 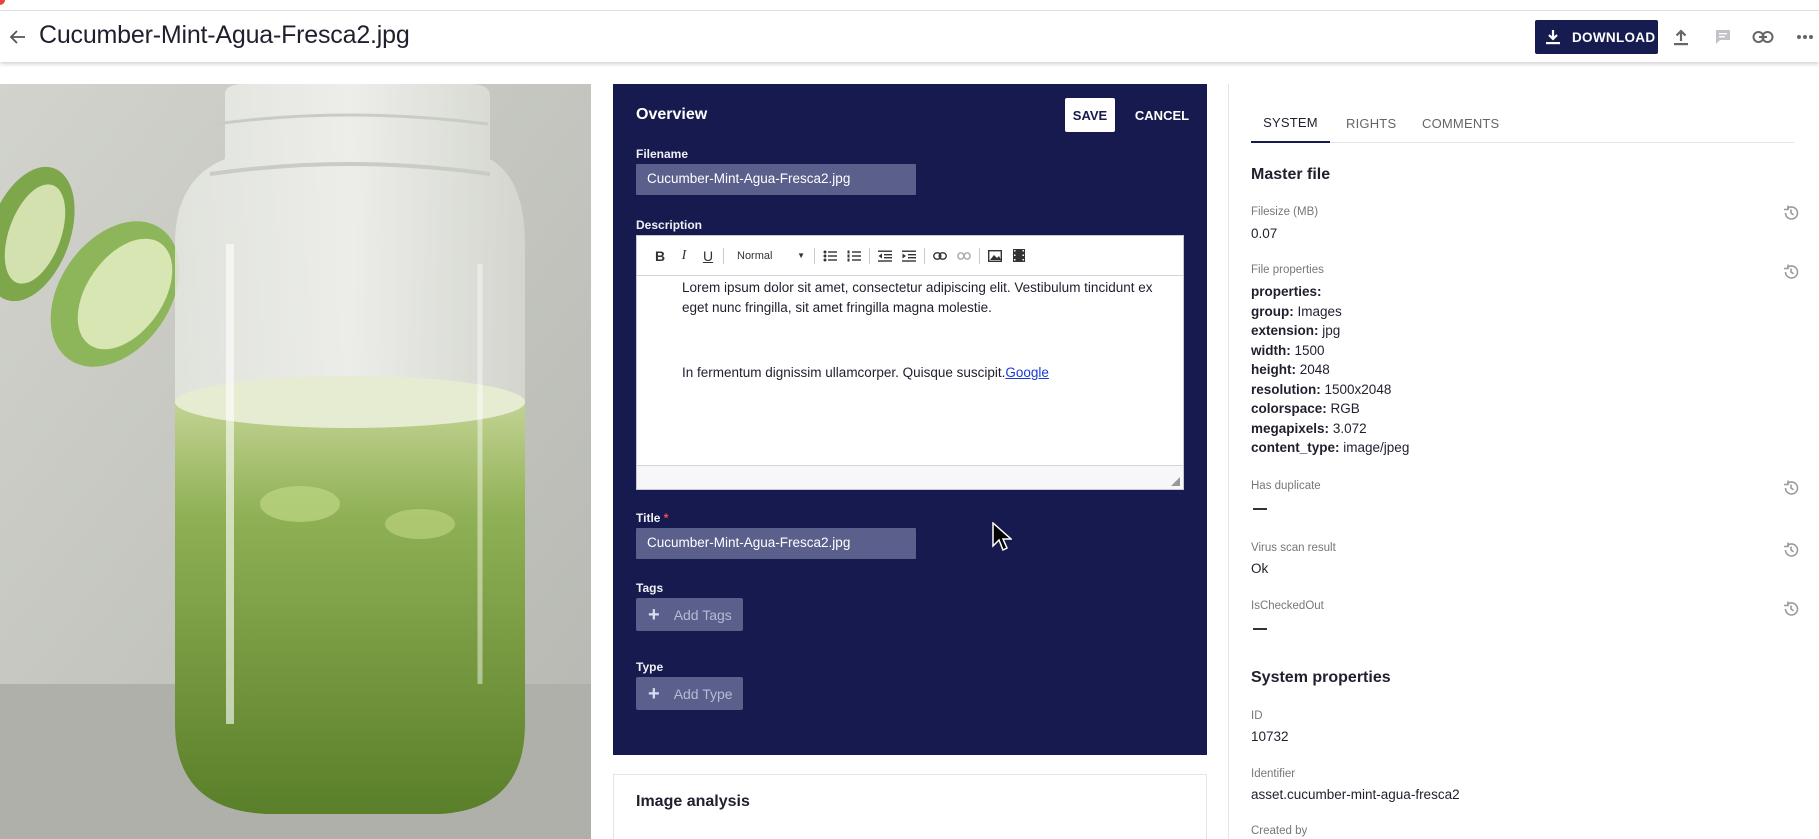 I want to click on indent-icon, so click(x=909, y=256).